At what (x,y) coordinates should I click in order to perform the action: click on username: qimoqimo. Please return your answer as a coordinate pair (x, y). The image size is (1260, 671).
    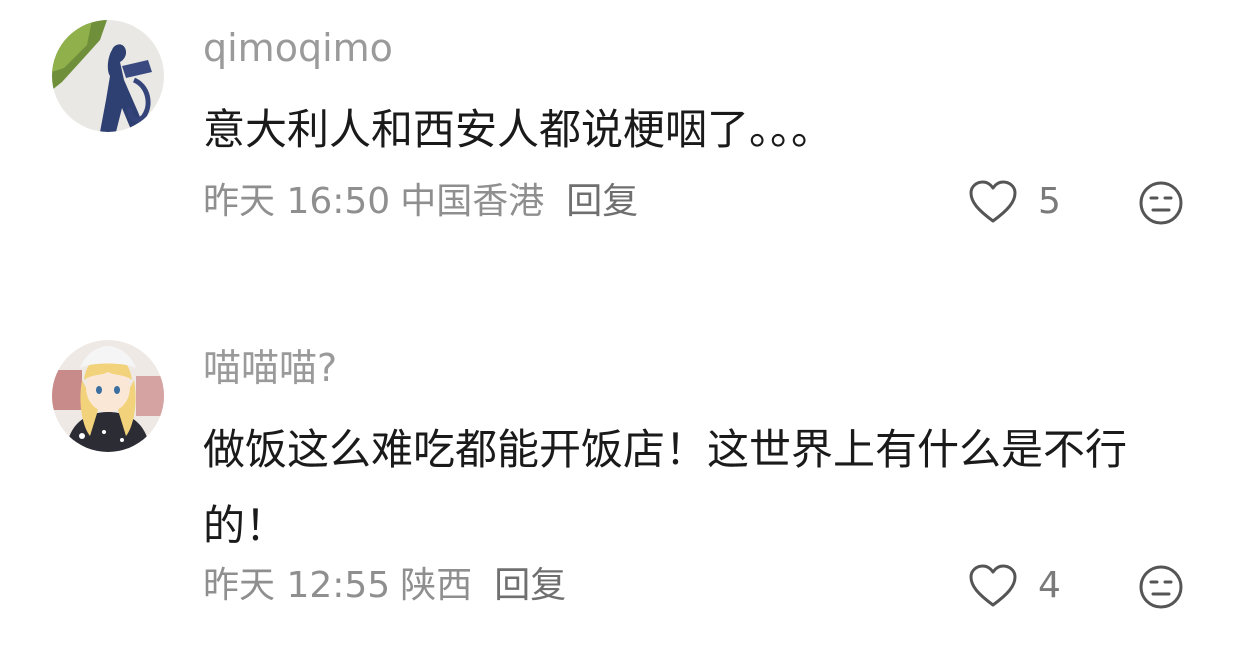
    Looking at the image, I should click on (298, 48).